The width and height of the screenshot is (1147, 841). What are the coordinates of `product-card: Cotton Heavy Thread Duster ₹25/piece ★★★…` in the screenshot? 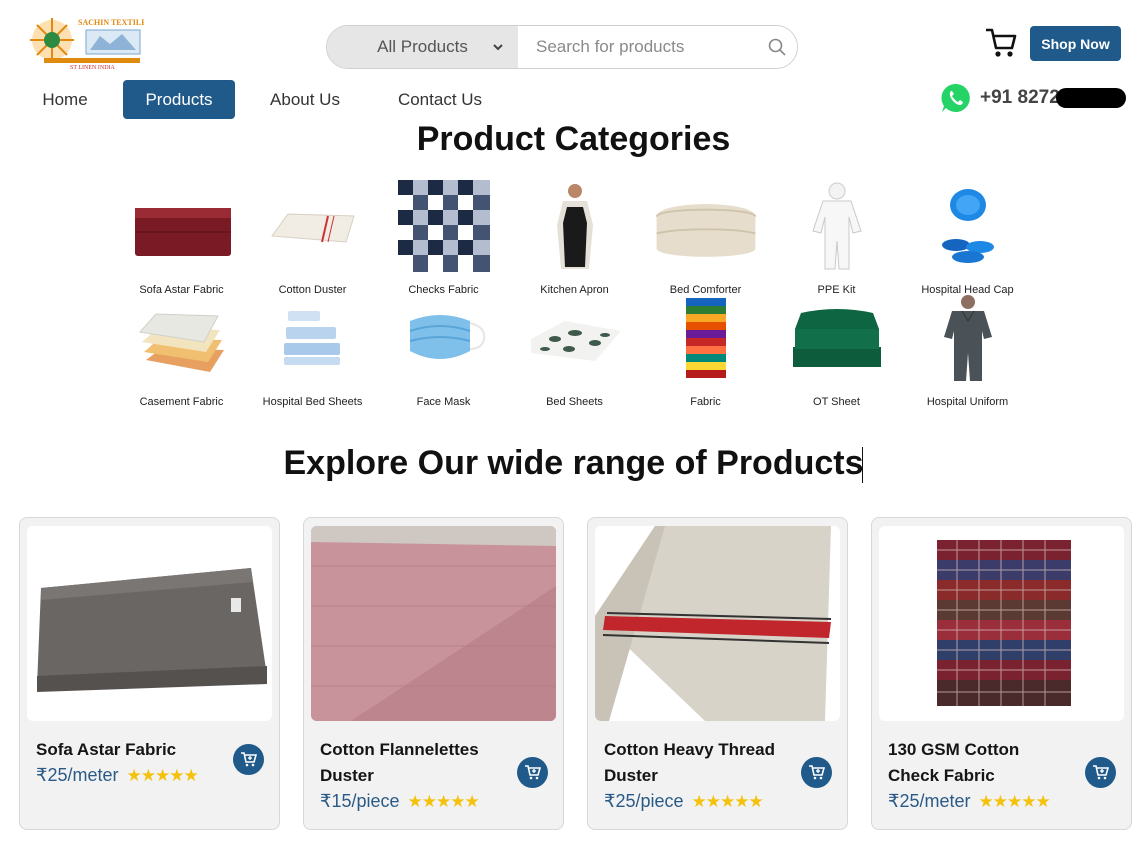 It's located at (717, 673).